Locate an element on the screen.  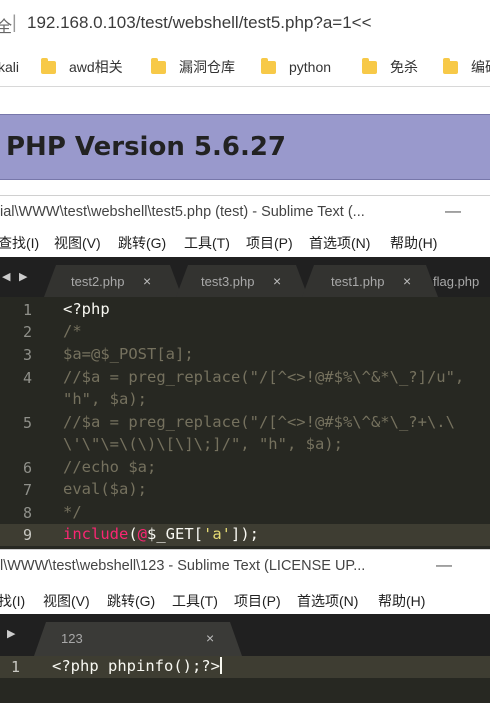
bookmark-label: awd相关 is located at coordinates (96, 67).